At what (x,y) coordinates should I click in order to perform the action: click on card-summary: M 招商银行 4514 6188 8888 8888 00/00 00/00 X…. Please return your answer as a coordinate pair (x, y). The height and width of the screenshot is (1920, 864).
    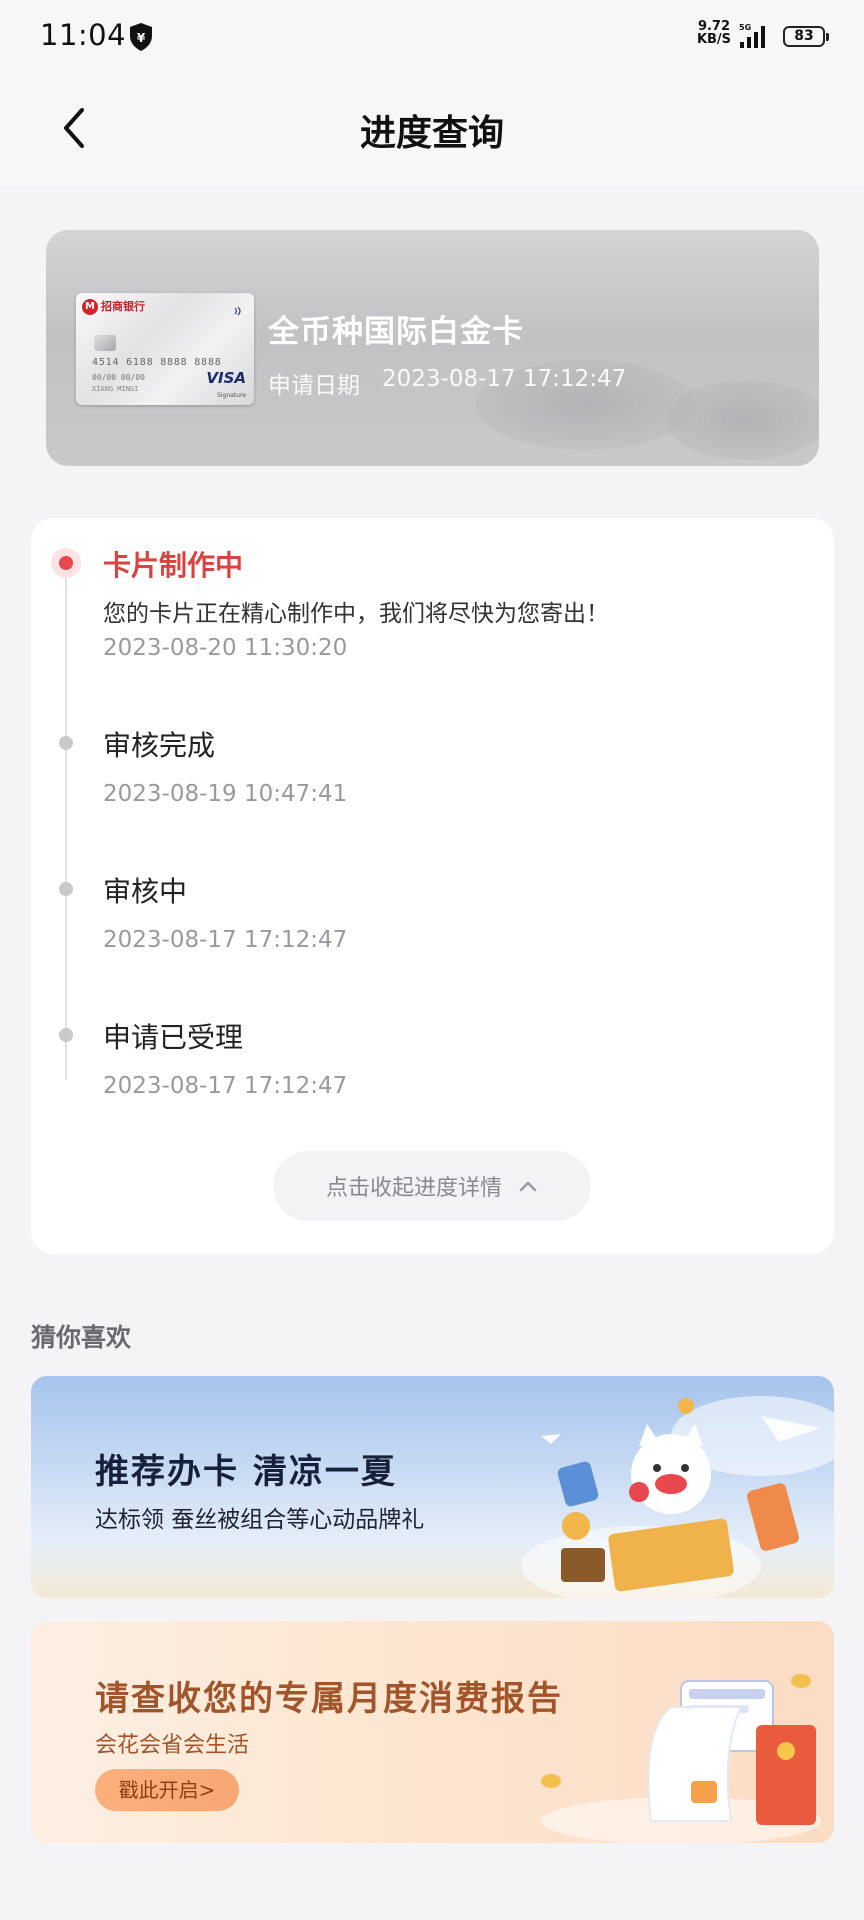
    Looking at the image, I should click on (432, 348).